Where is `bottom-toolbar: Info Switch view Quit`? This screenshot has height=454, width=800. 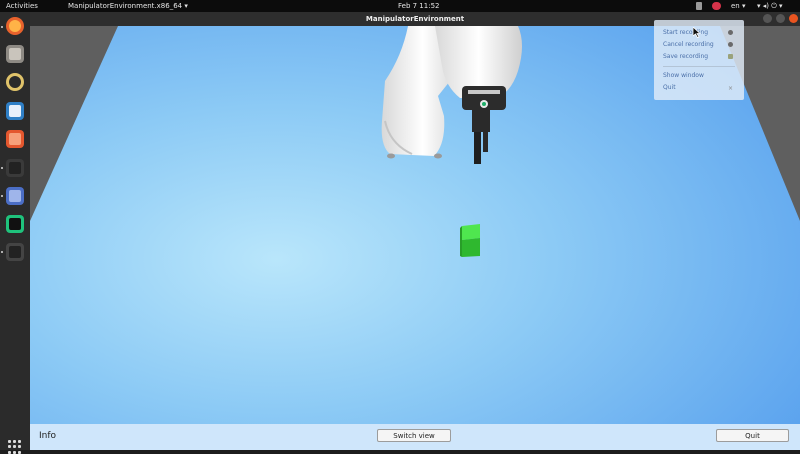
bottom-toolbar: Info Switch view Quit is located at coordinates (415, 437).